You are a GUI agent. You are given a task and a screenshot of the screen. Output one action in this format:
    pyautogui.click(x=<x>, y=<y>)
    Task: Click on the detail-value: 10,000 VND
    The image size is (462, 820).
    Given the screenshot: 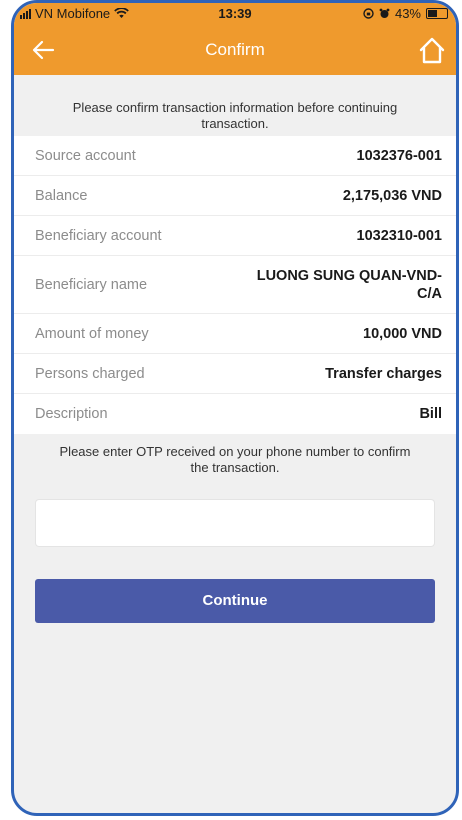 What is the action you would take?
    pyautogui.click(x=402, y=333)
    